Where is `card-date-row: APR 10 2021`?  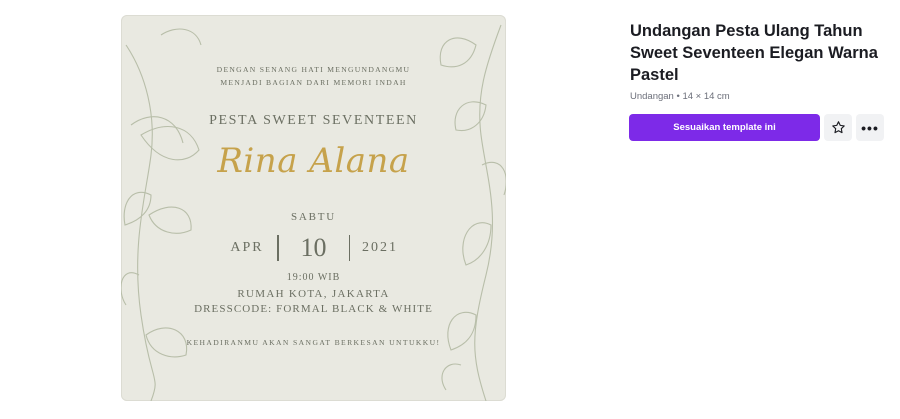
card-date-row: APR 10 2021 is located at coordinates (313, 248).